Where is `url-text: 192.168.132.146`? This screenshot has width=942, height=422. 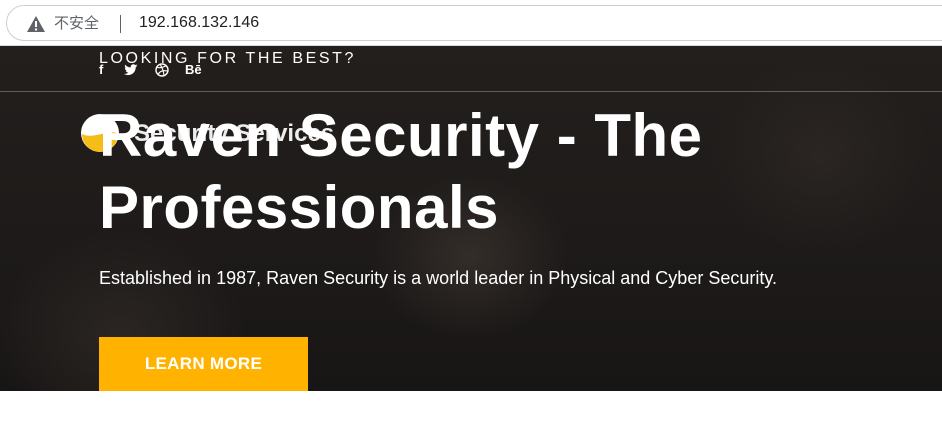 url-text: 192.168.132.146 is located at coordinates (199, 23).